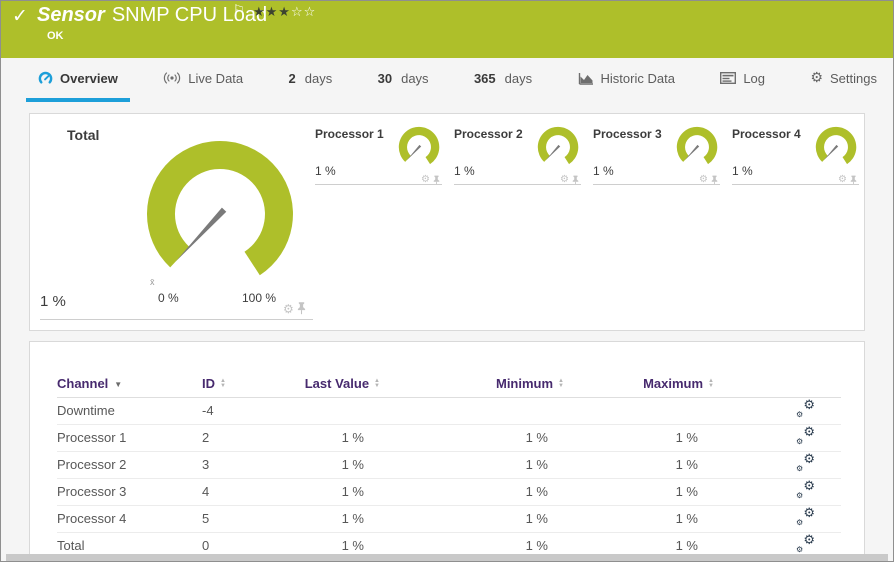 This screenshot has height=562, width=894. What do you see at coordinates (503, 80) in the screenshot?
I see `tab-365-days: 365 days` at bounding box center [503, 80].